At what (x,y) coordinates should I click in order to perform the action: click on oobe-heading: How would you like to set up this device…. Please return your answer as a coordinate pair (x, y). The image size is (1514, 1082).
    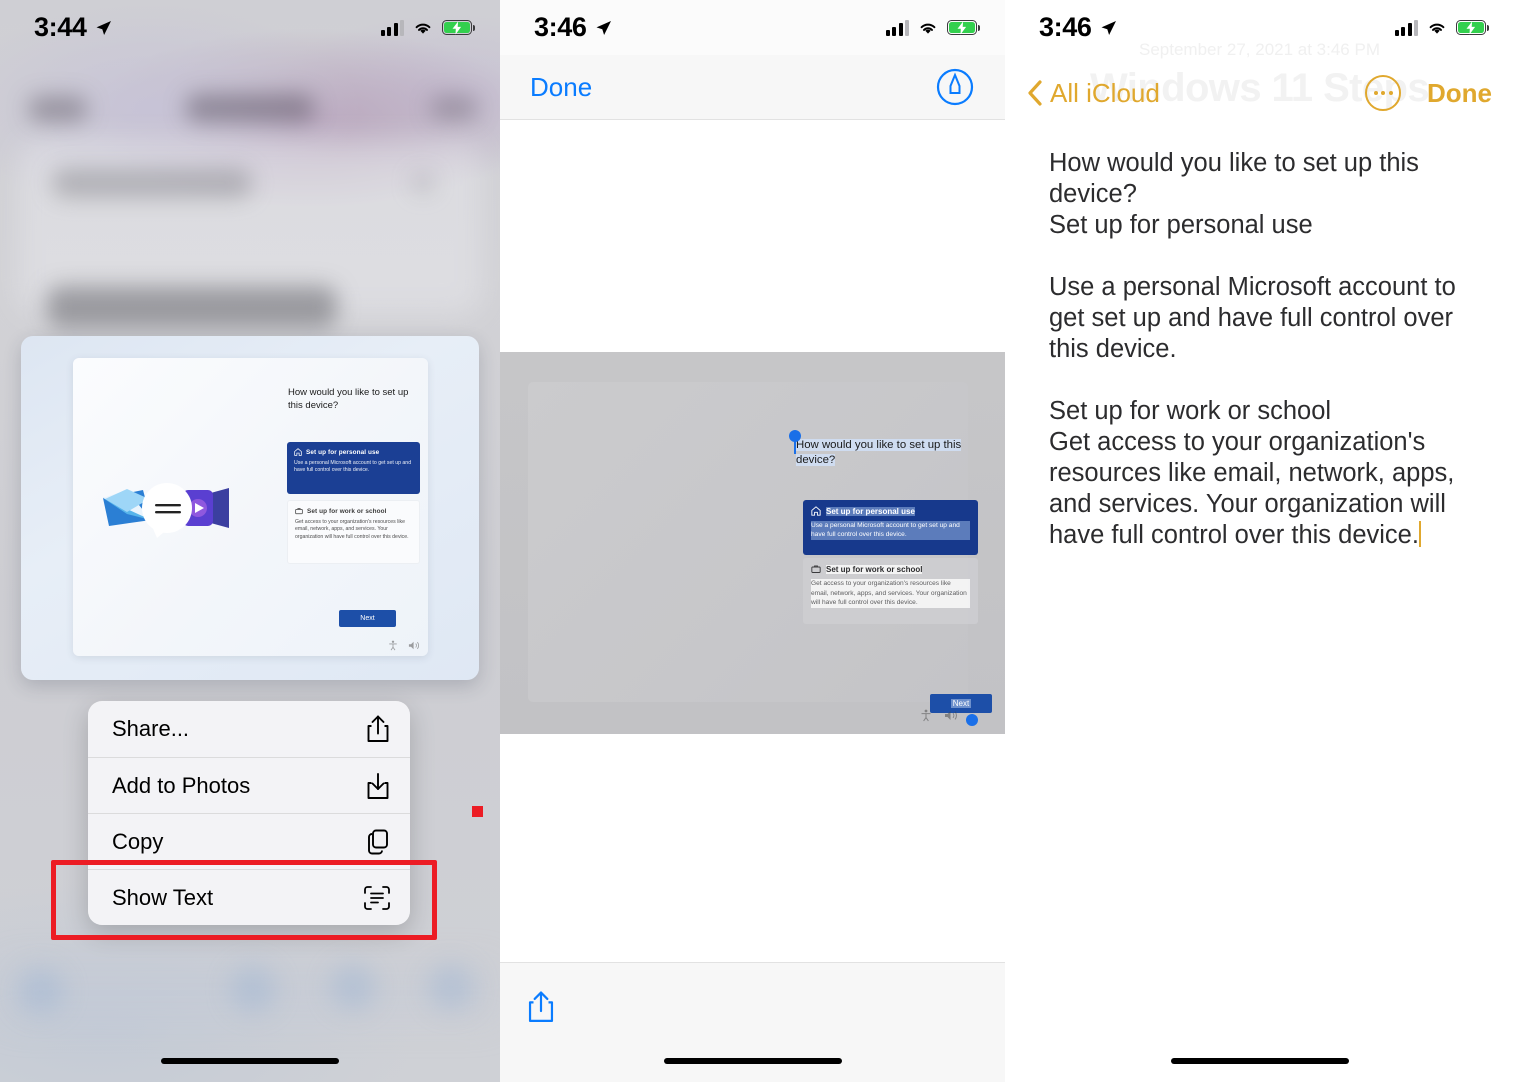
    Looking at the image, I should click on (348, 399).